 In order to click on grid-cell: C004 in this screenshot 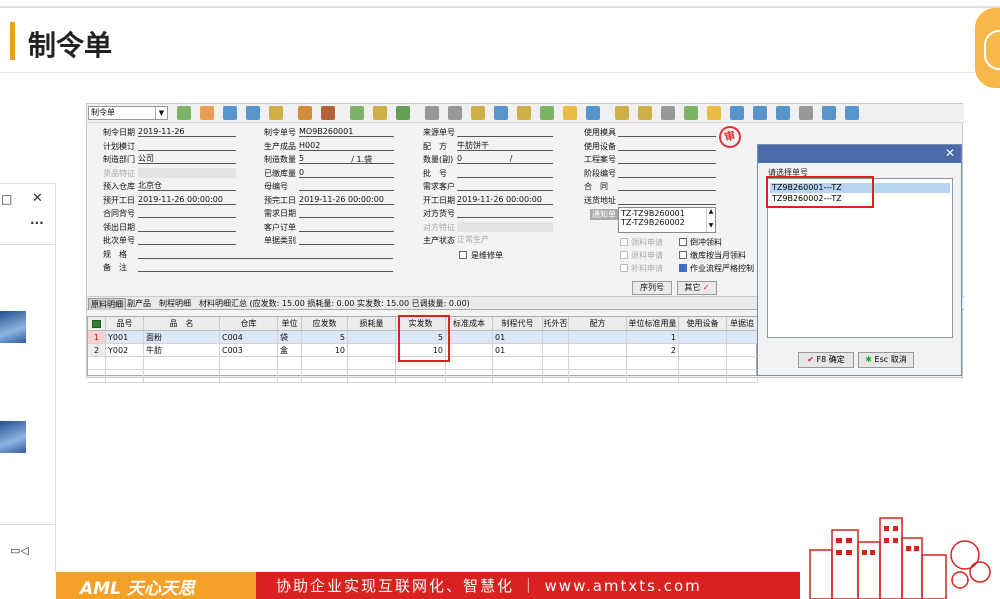, I will do `click(249, 337)`.